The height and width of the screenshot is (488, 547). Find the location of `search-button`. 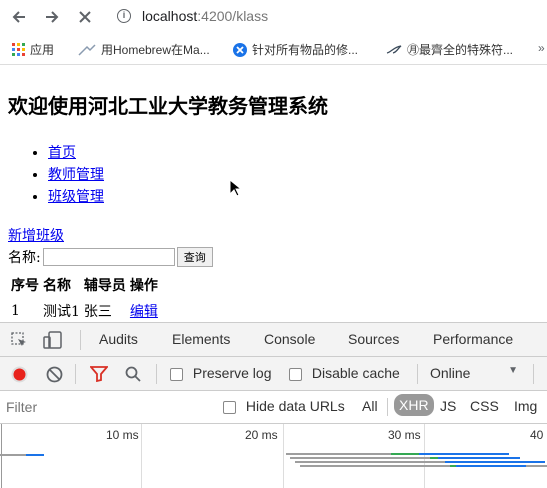

search-button is located at coordinates (133, 375).